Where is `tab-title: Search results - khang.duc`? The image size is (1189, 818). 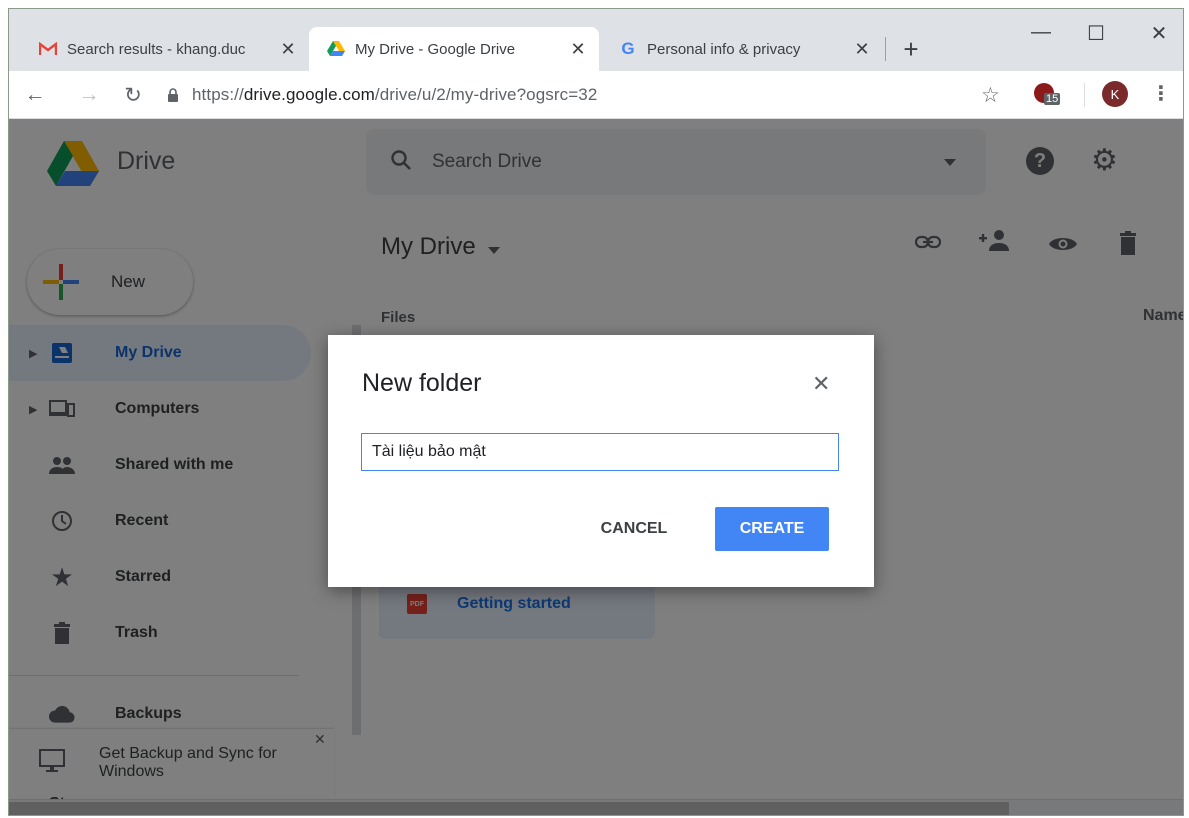 tab-title: Search results - khang.duc is located at coordinates (156, 49).